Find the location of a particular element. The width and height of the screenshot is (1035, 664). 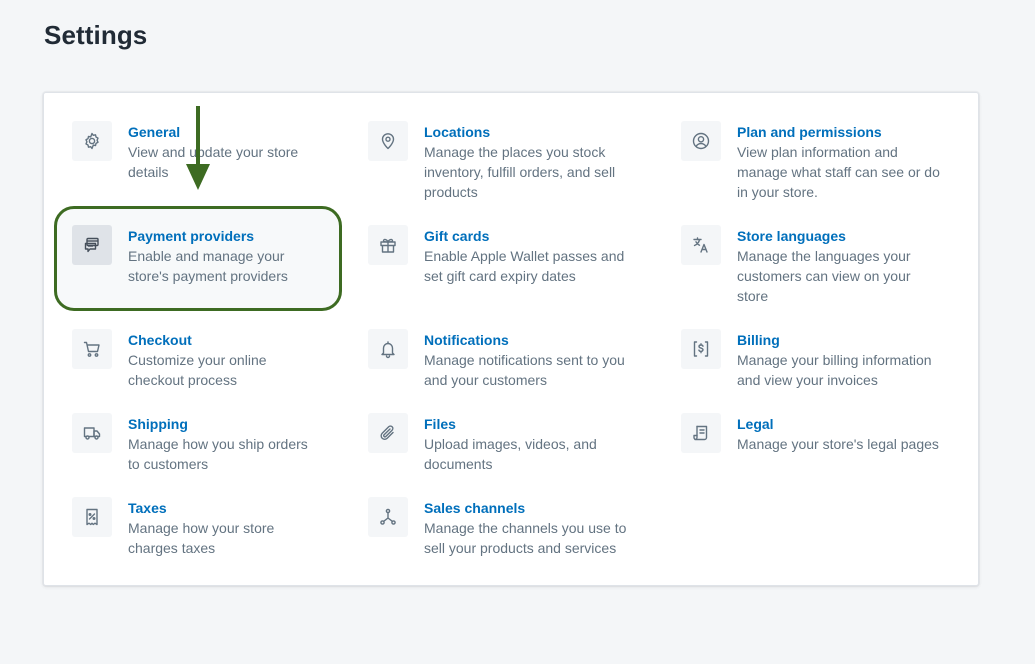

settings-item-desc: Manage how your store is located at coordinates (201, 528).